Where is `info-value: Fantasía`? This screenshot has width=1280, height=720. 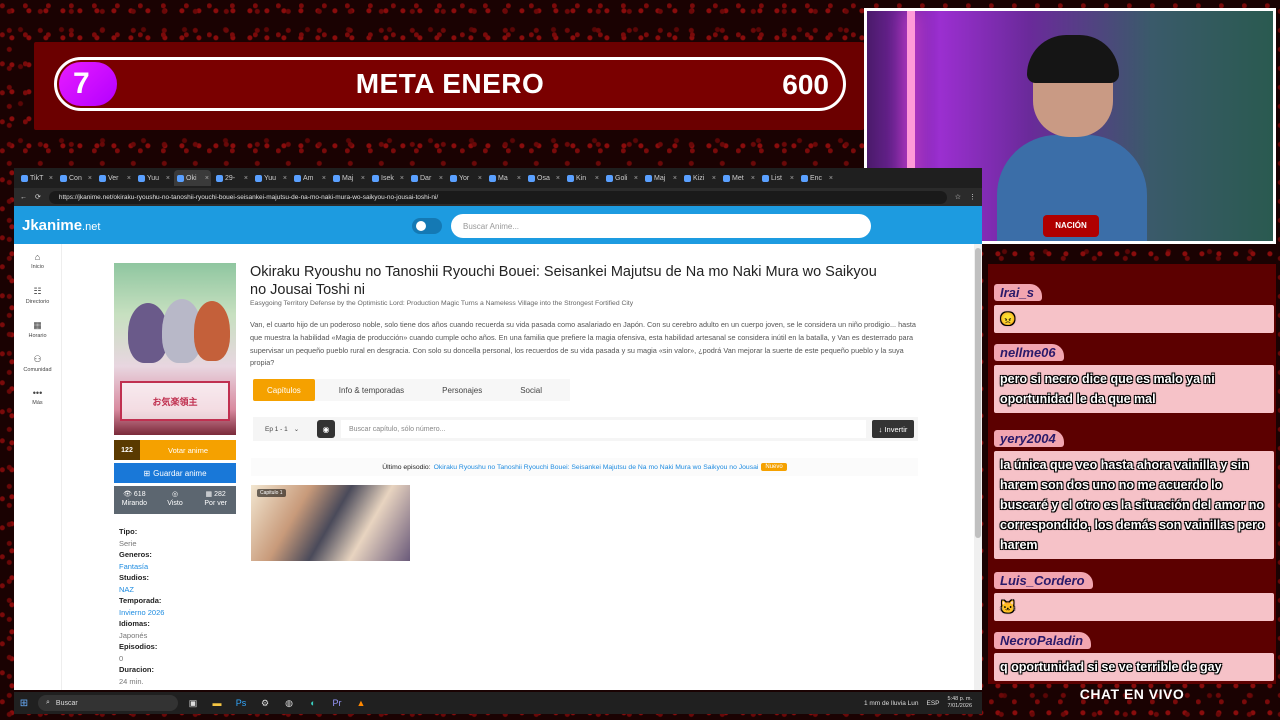
info-value: Fantasía is located at coordinates (176, 567).